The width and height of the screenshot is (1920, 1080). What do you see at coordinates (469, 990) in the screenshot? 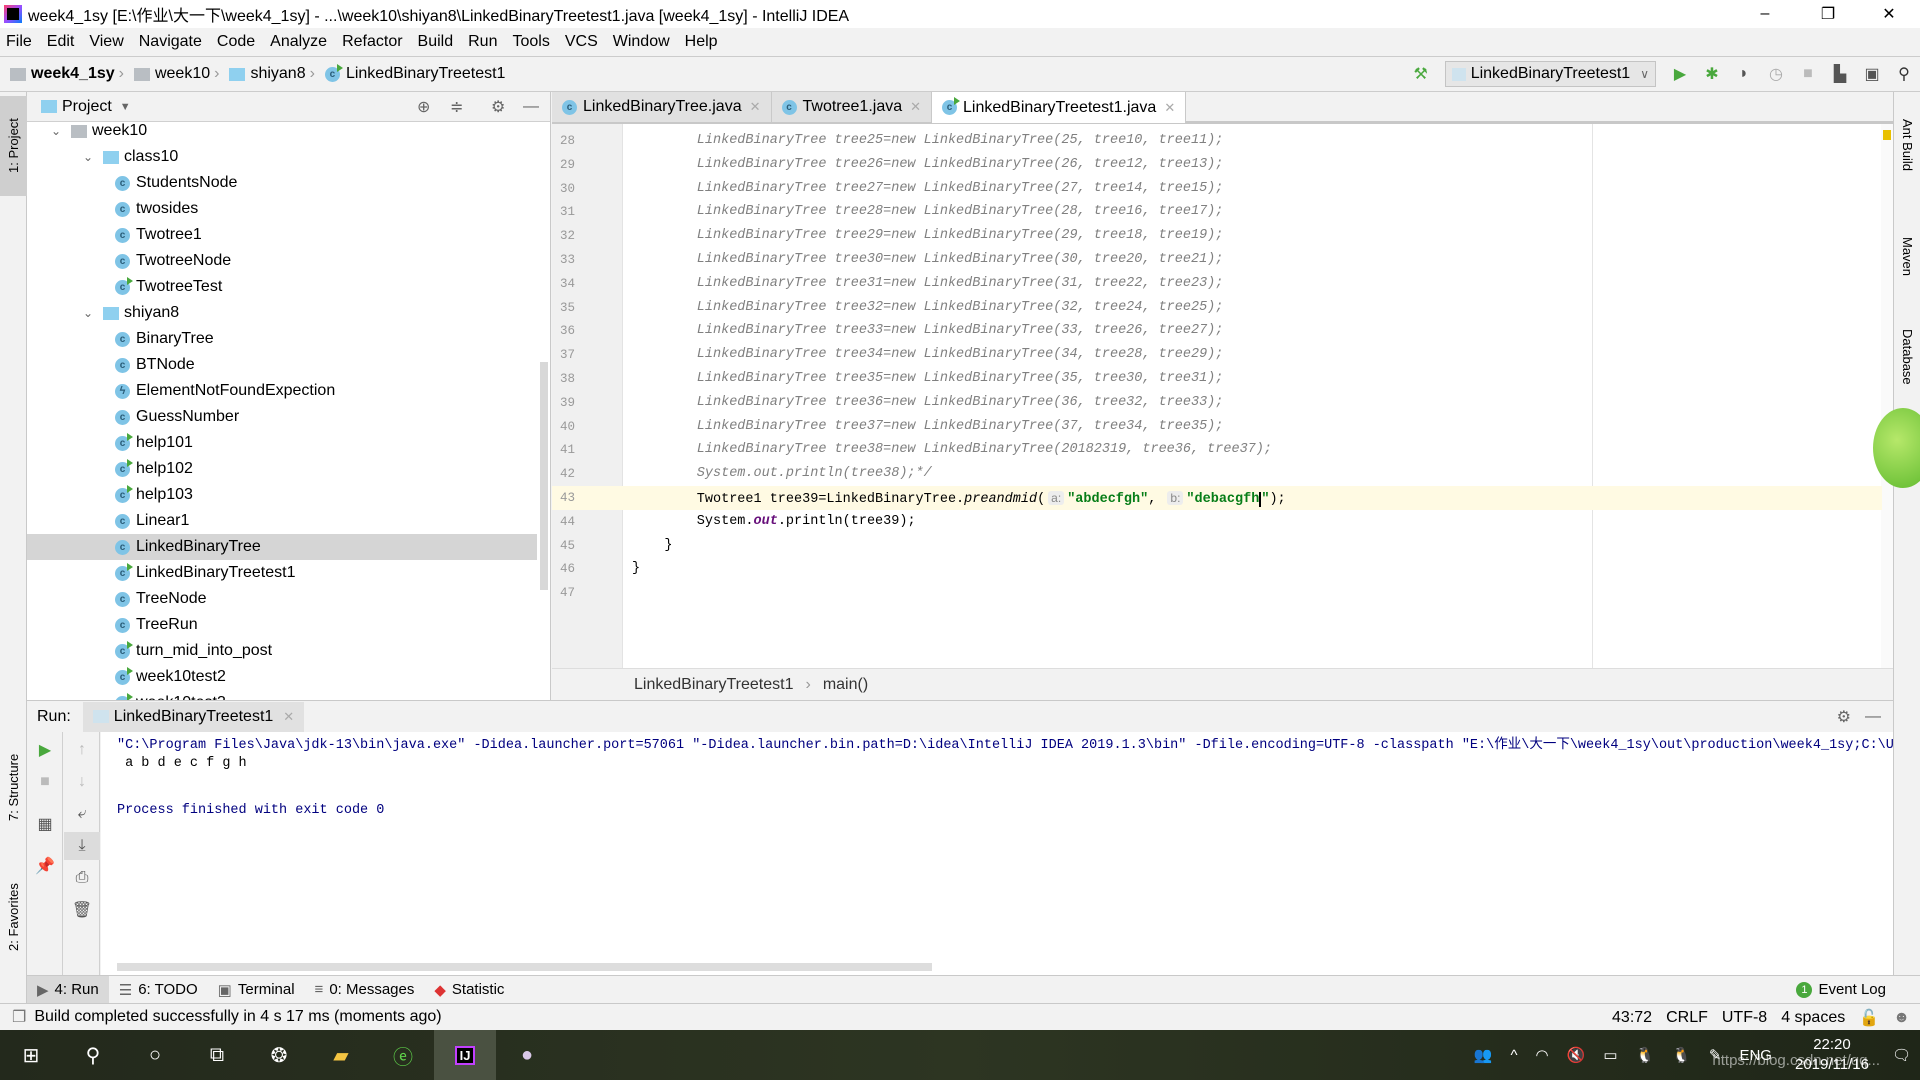
I see `tab-statistic: ◆ Statistic` at bounding box center [469, 990].